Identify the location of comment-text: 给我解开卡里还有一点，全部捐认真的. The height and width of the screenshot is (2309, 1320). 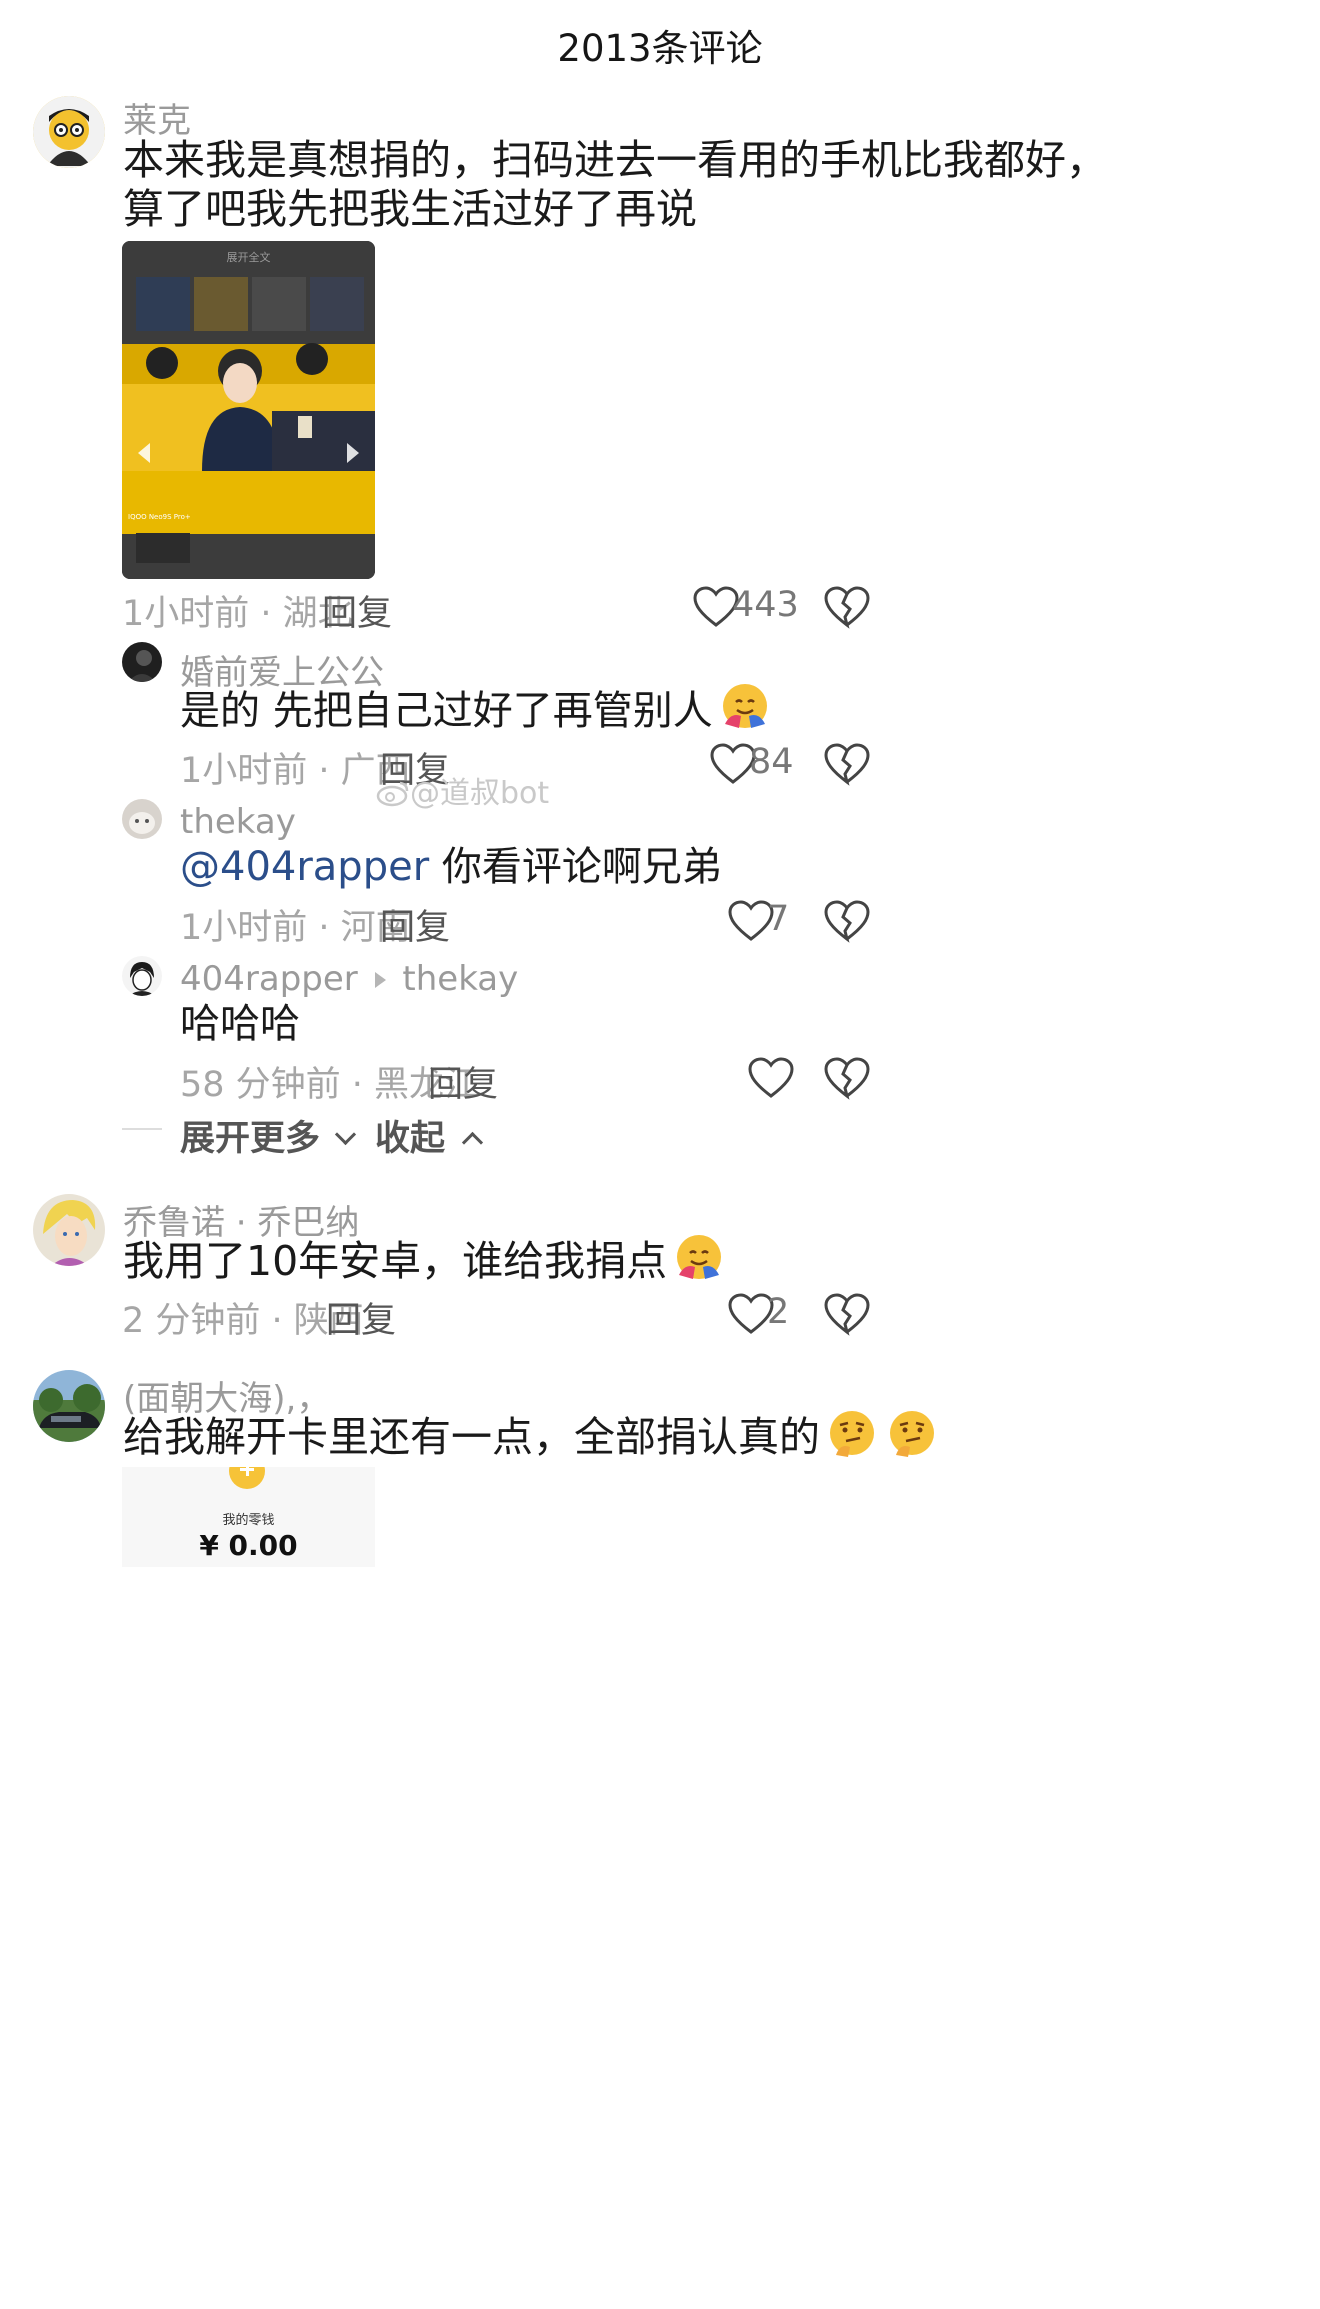
(531, 1437).